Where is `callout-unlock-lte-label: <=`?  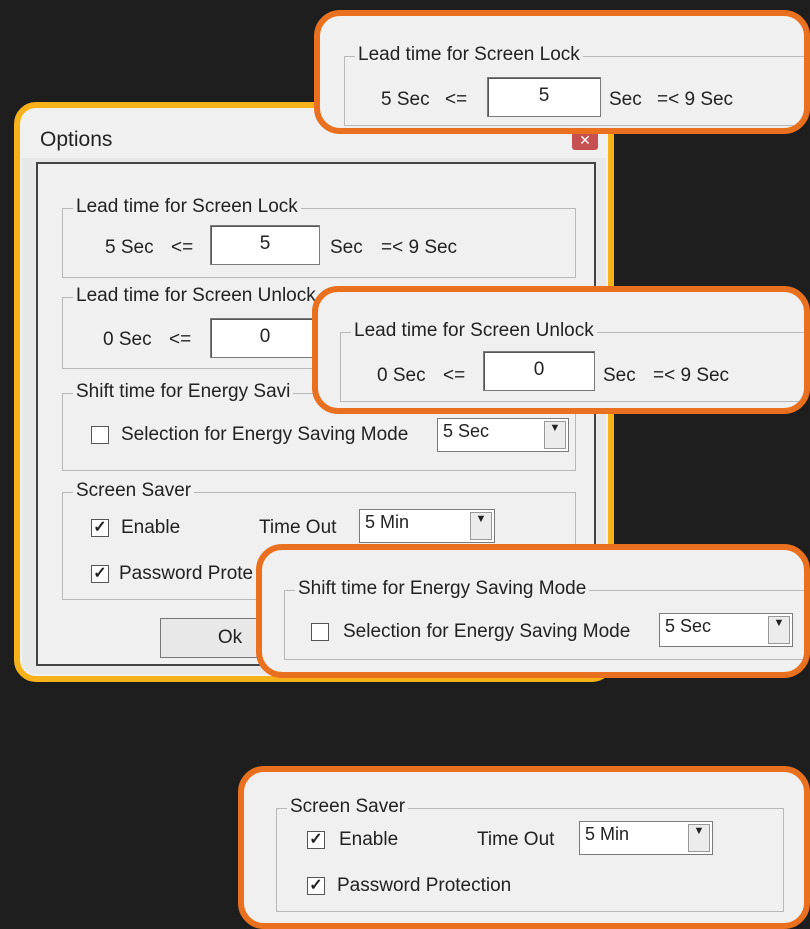 callout-unlock-lte-label: <= is located at coordinates (454, 375).